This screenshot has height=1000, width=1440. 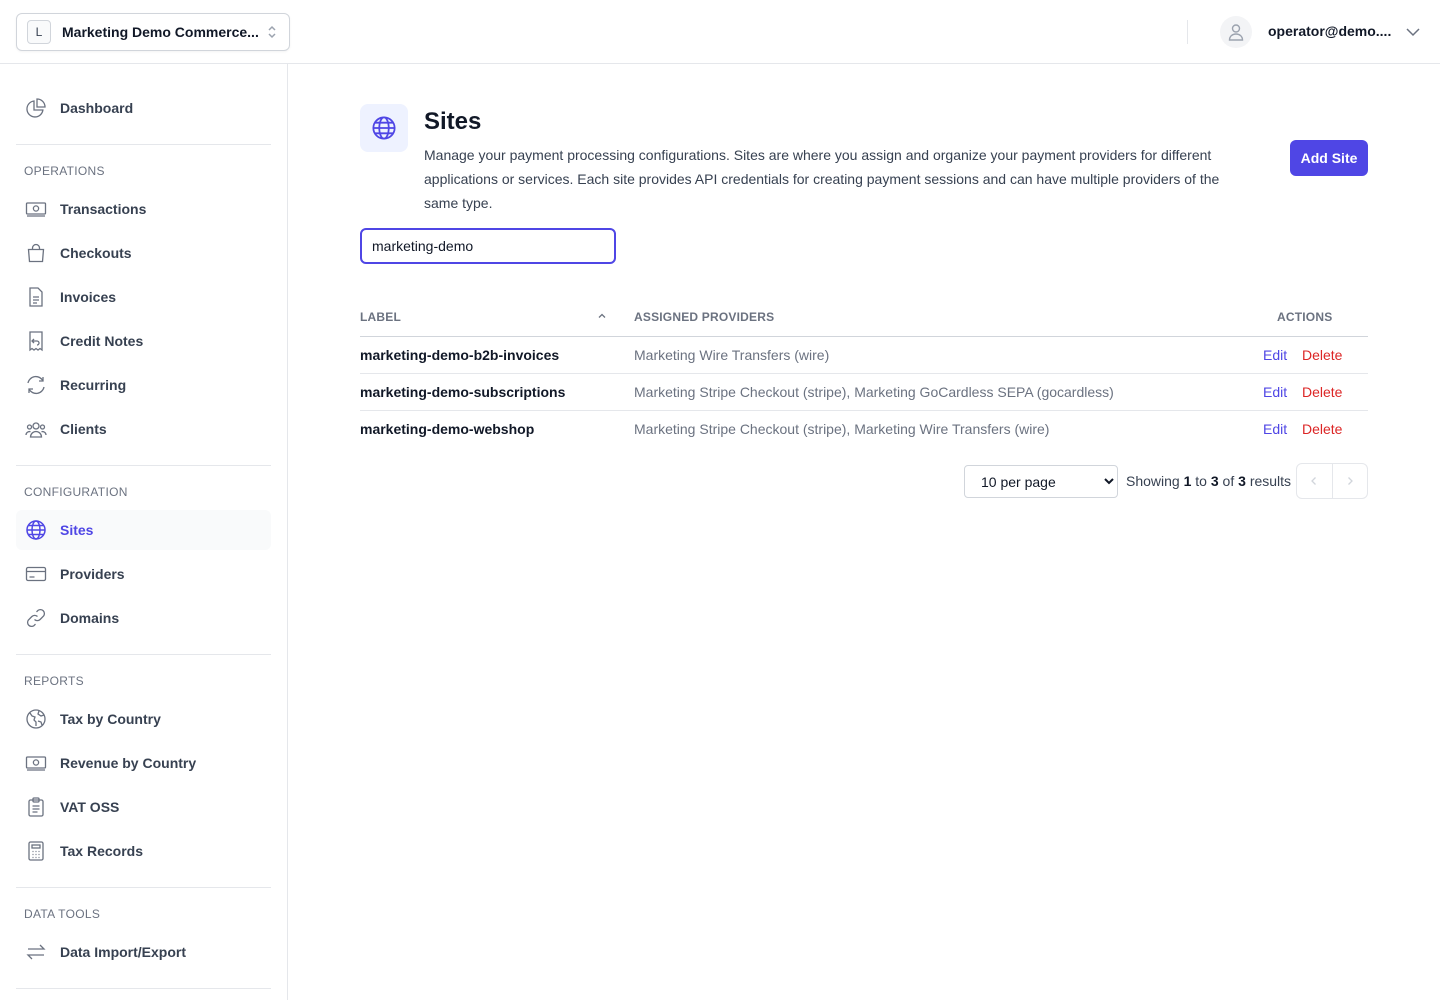 What do you see at coordinates (380, 317) in the screenshot?
I see `column-header-label: LABEL` at bounding box center [380, 317].